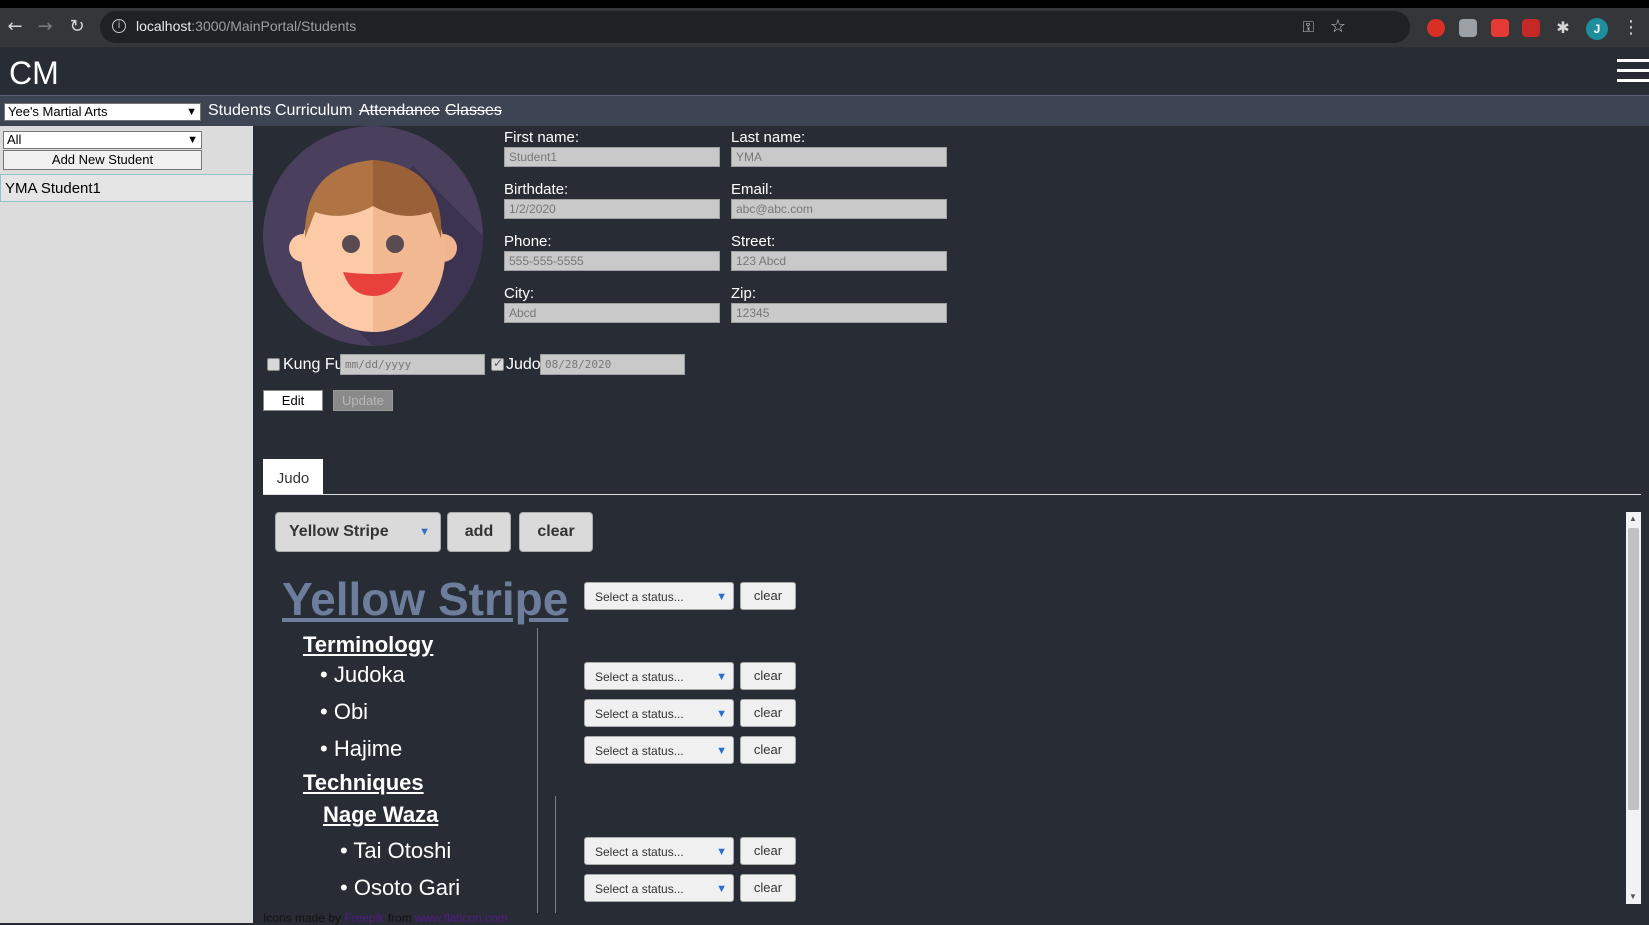 The image size is (1649, 925). I want to click on phone-label: Phone:, so click(528, 241).